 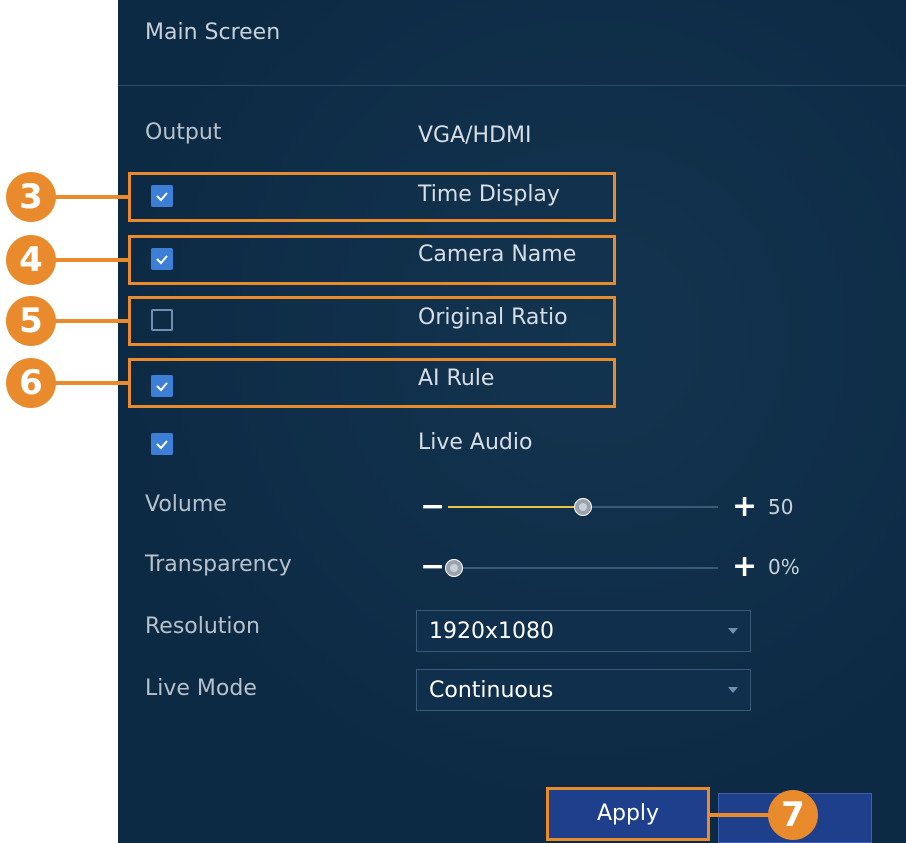 I want to click on camera-name-label: Camera Name, so click(x=497, y=254).